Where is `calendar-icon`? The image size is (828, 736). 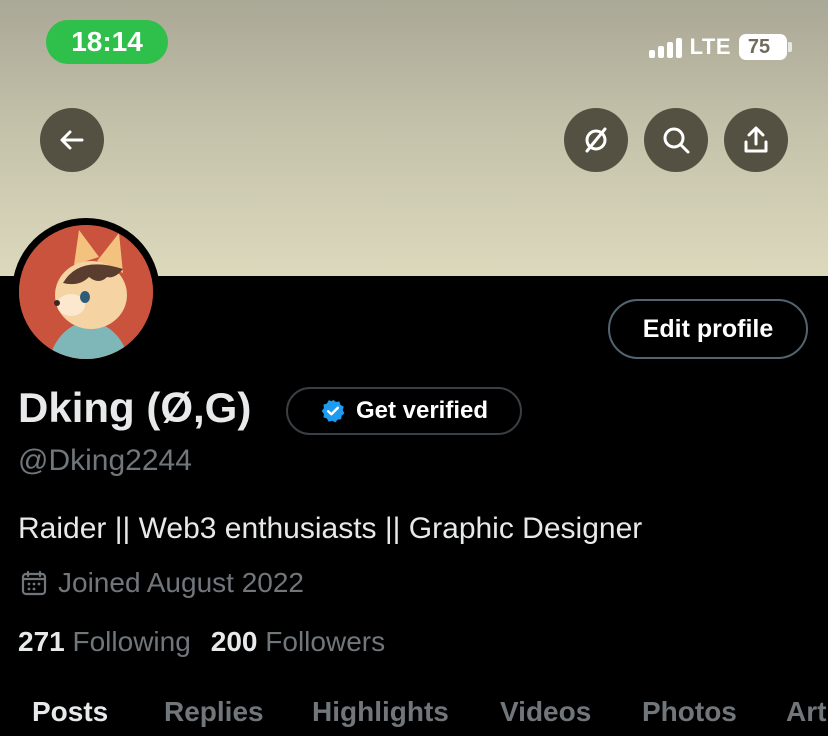 calendar-icon is located at coordinates (34, 583).